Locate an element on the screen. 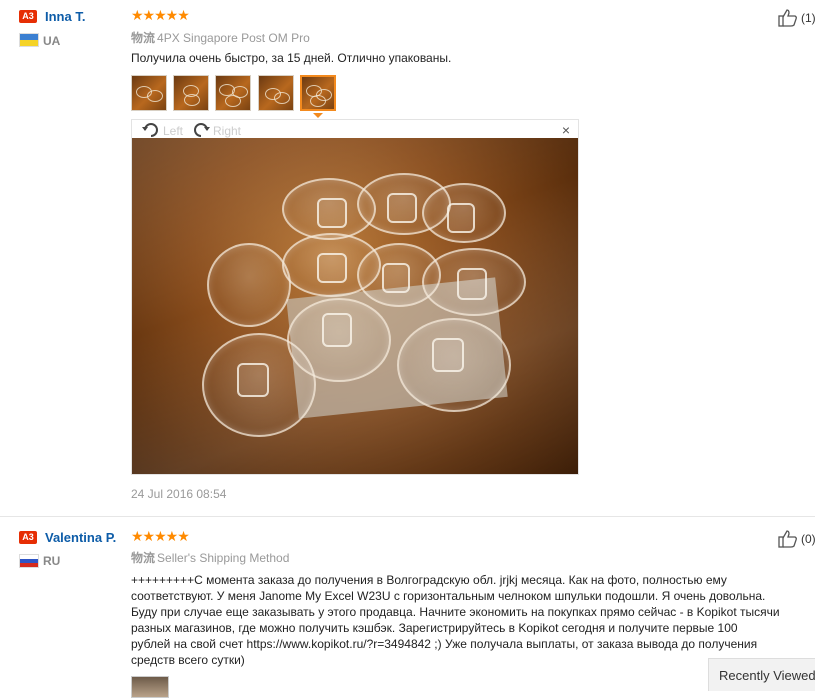 The image size is (815, 698). shipping-method: 物流 4PX Singapore Post OM Pro is located at coordinates (220, 37).